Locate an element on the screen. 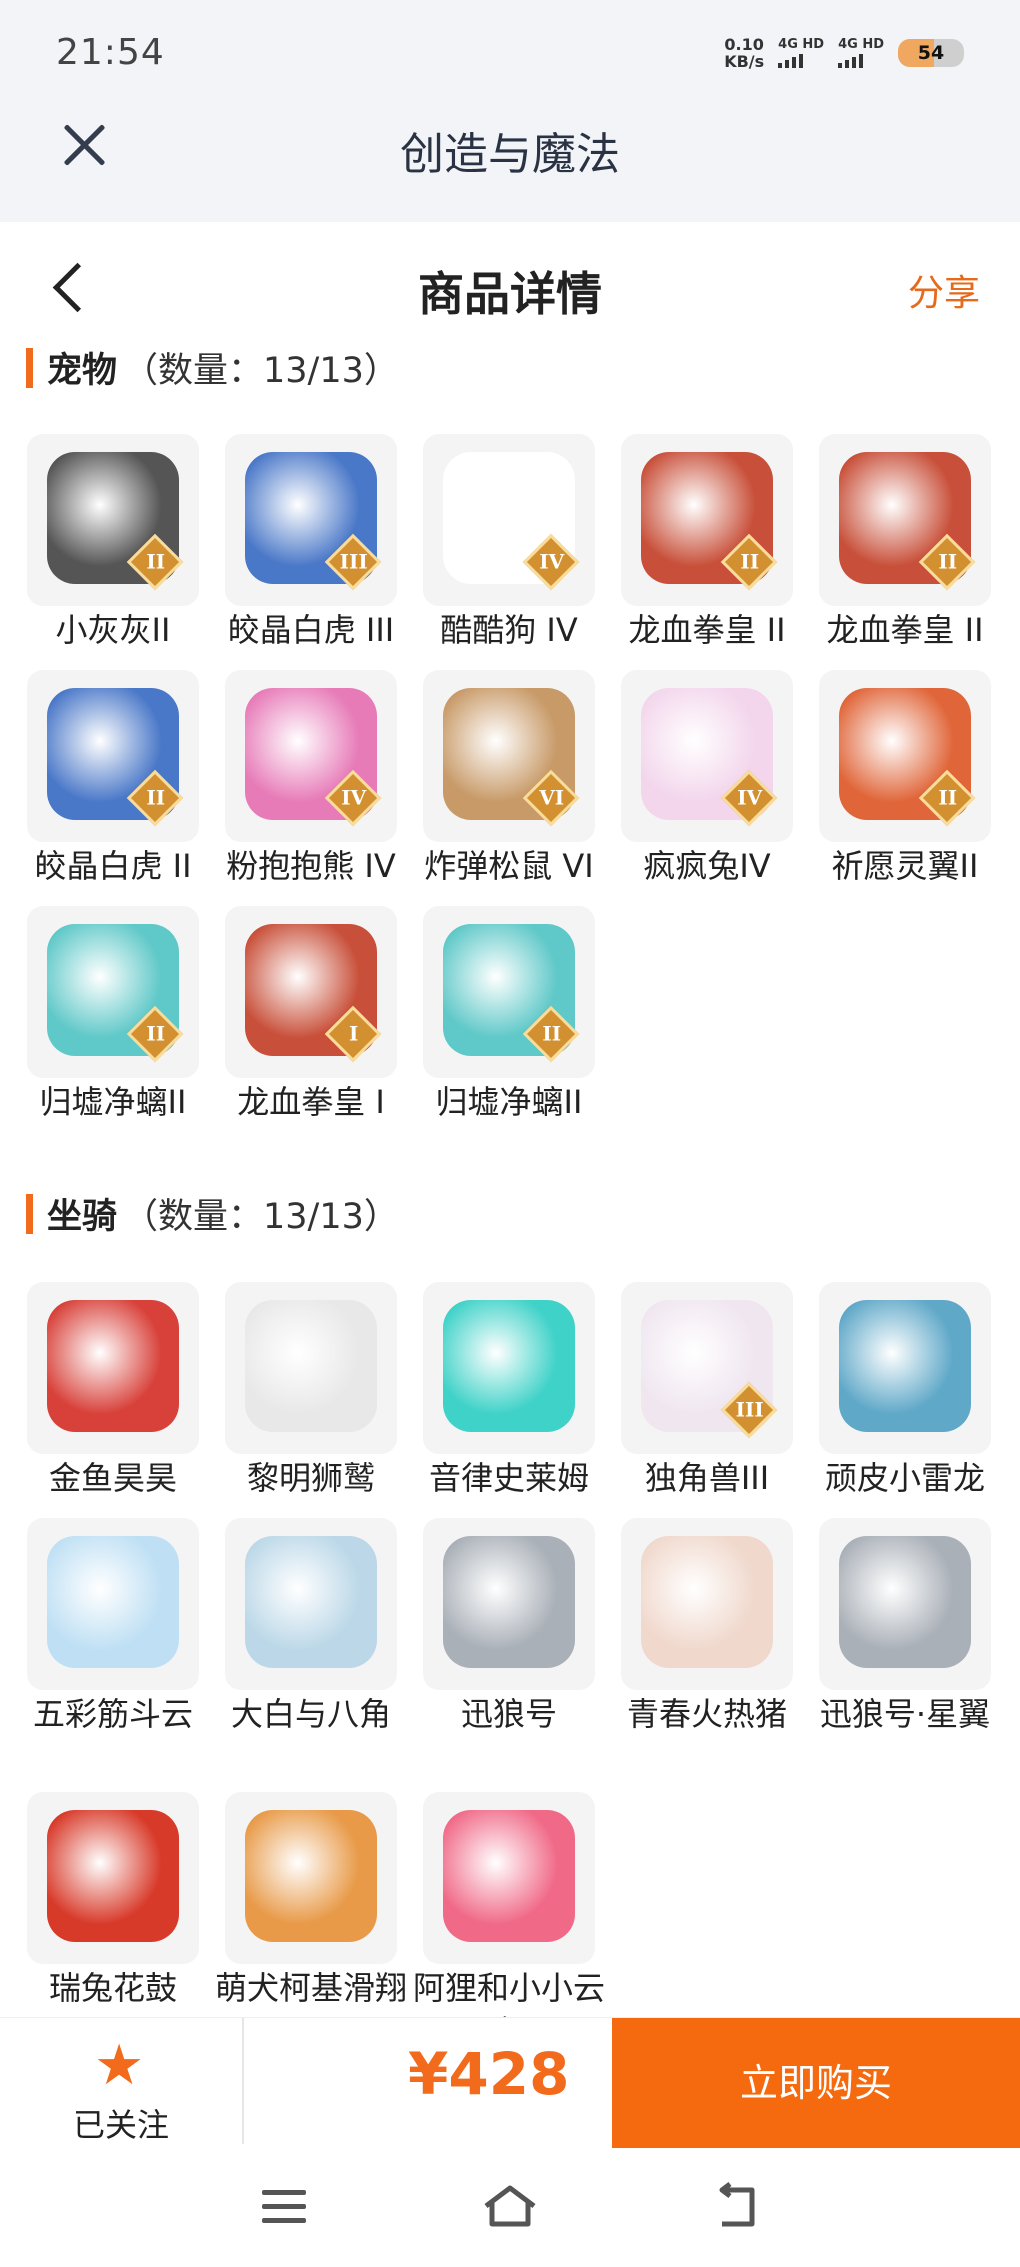 This screenshot has width=1020, height=2267. page-title: 商品详情 is located at coordinates (510, 294).